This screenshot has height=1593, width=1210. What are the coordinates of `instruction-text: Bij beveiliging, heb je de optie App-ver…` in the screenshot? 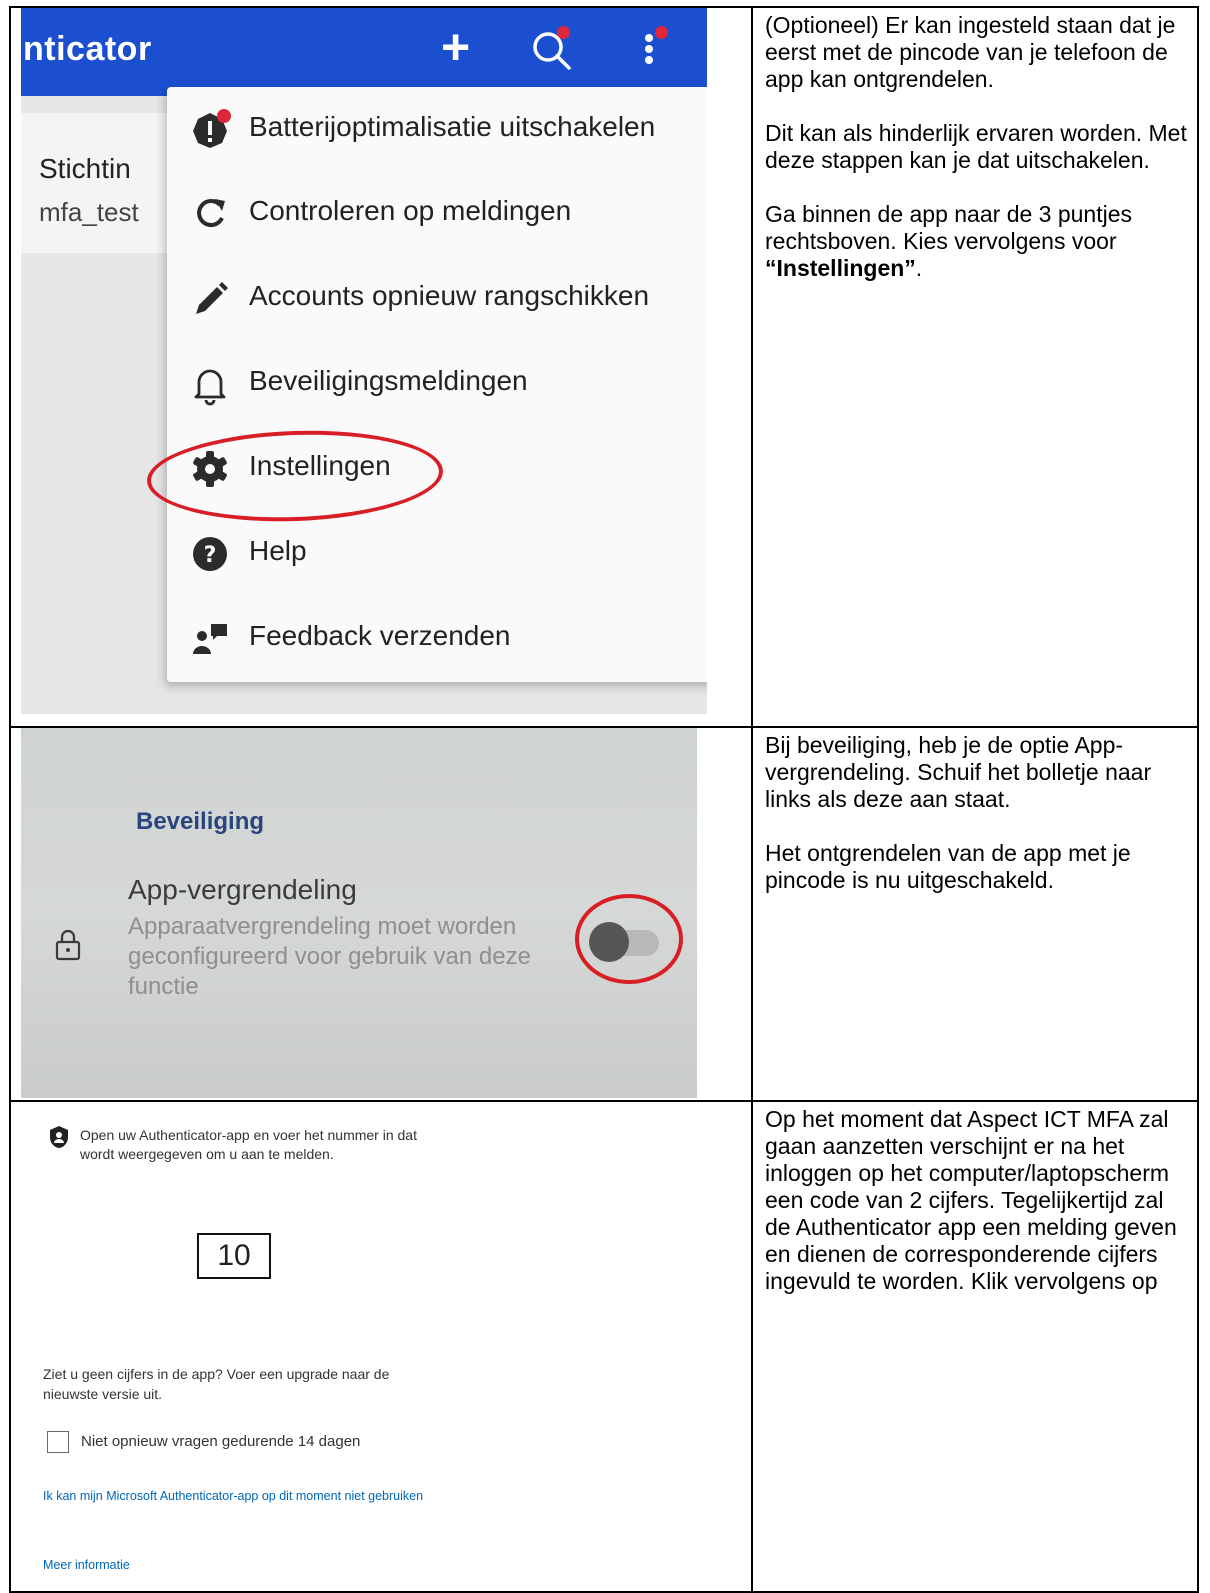 It's located at (980, 826).